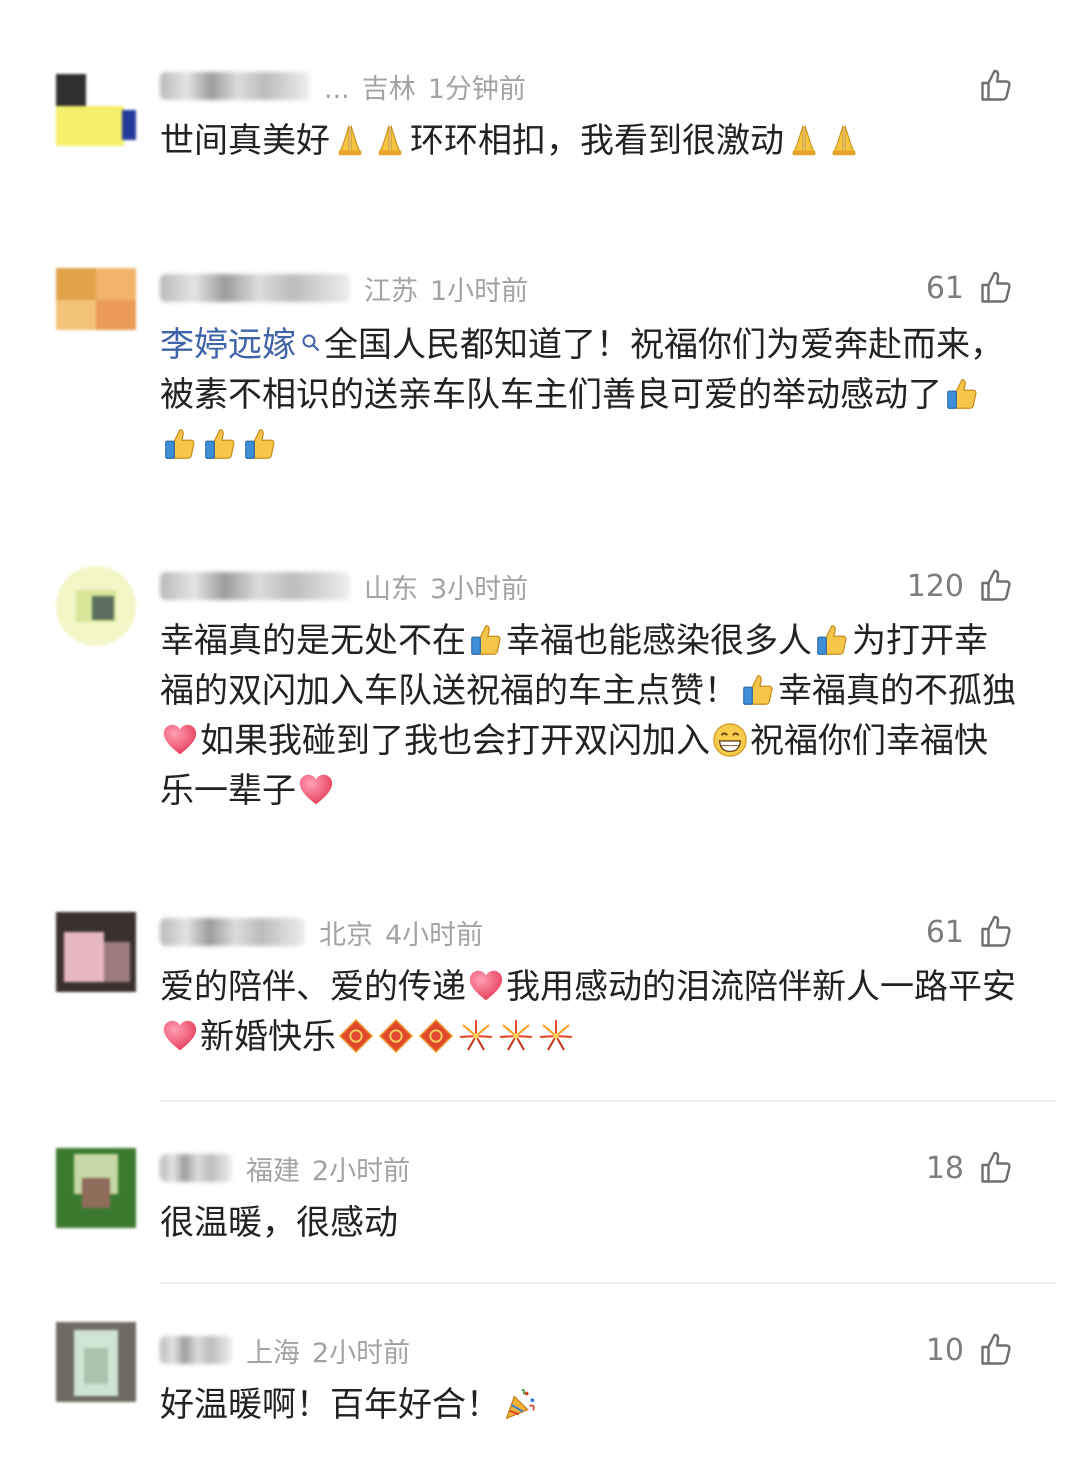 This screenshot has width=1080, height=1483. Describe the element at coordinates (944, 1168) in the screenshot. I see `like-count: 18` at that location.